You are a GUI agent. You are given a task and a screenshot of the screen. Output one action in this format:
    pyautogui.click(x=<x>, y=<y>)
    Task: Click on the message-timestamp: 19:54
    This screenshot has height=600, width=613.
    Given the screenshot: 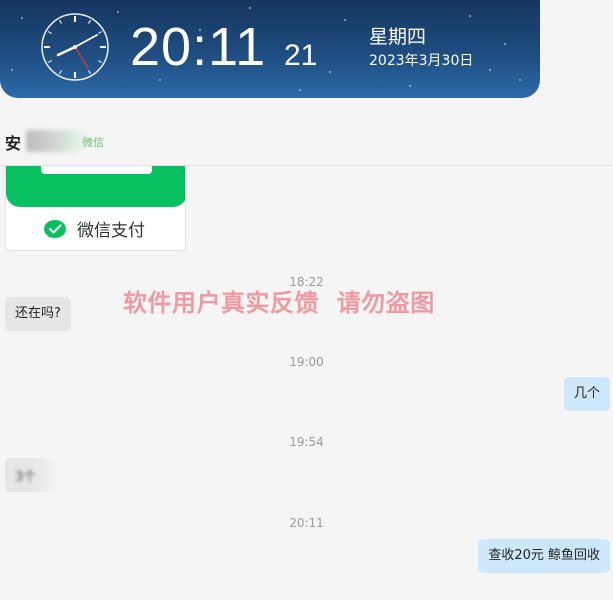 What is the action you would take?
    pyautogui.click(x=306, y=442)
    